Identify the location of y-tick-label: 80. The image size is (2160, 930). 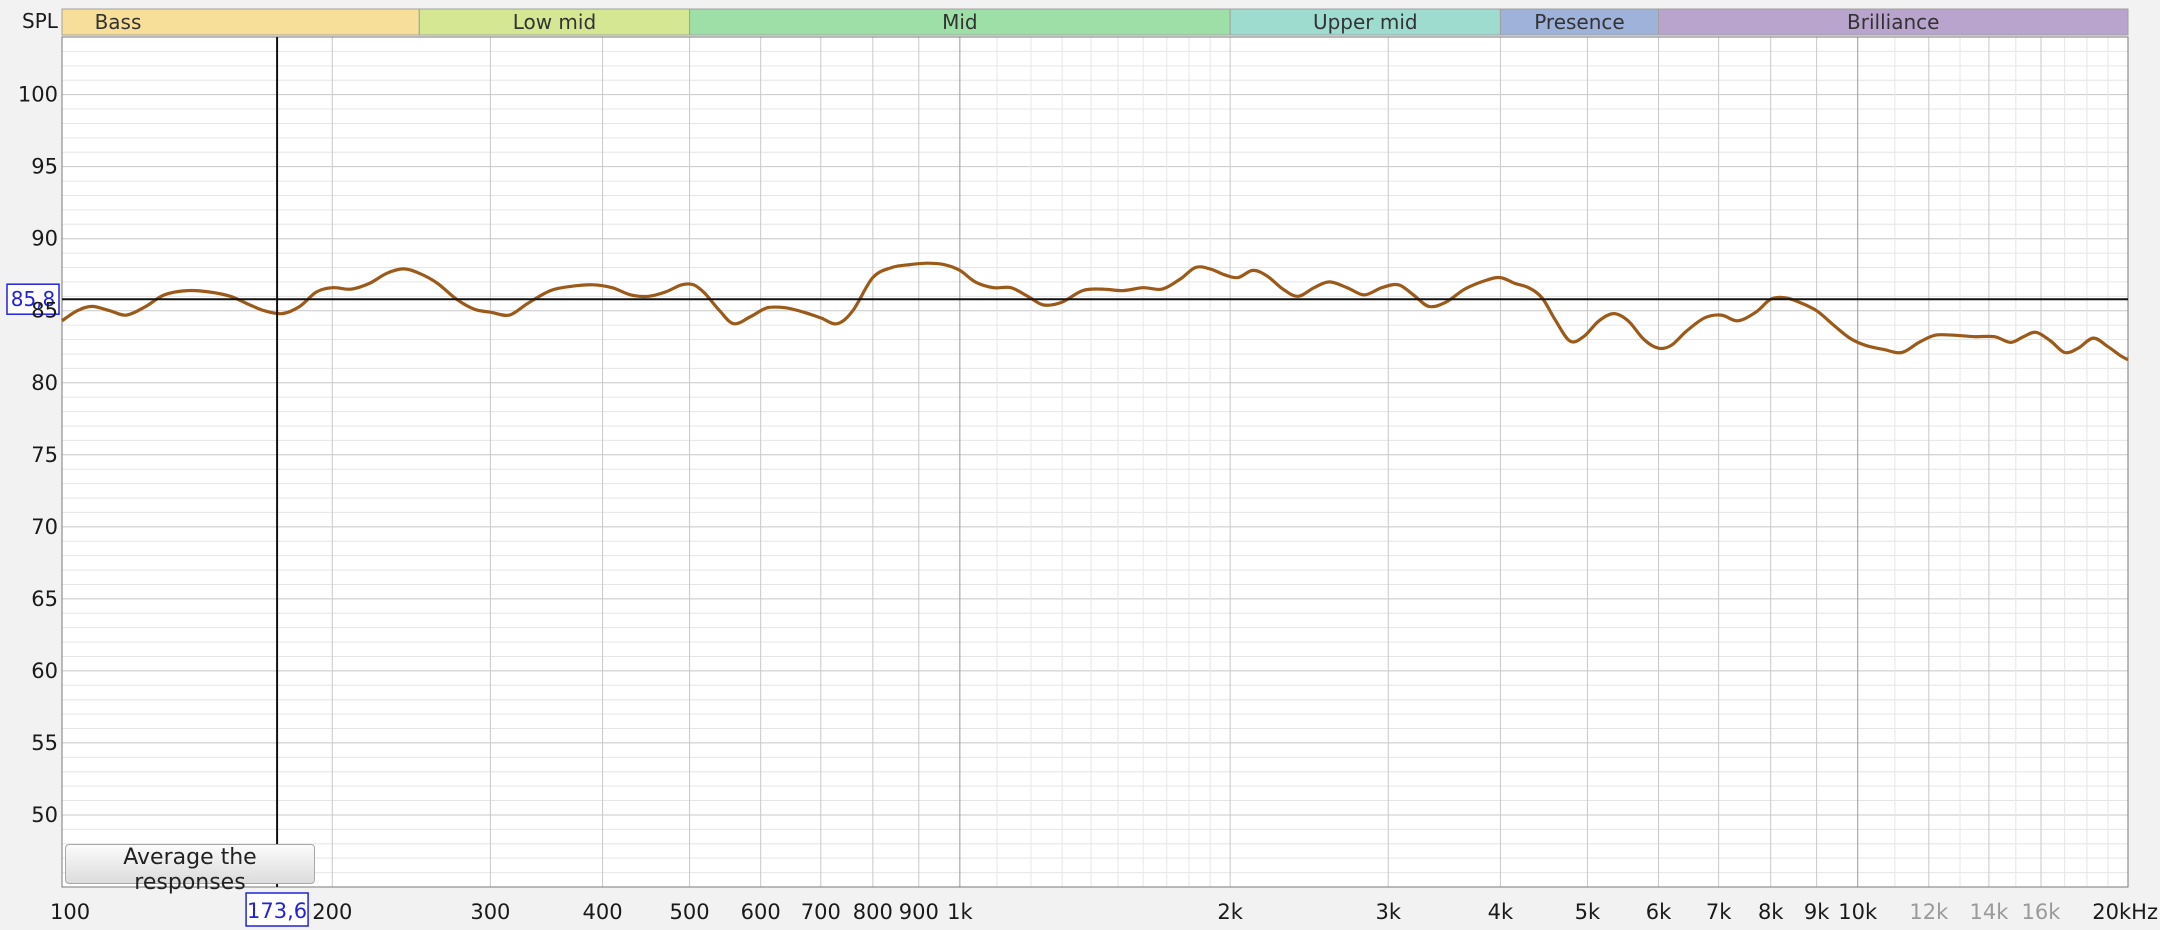
(44, 383).